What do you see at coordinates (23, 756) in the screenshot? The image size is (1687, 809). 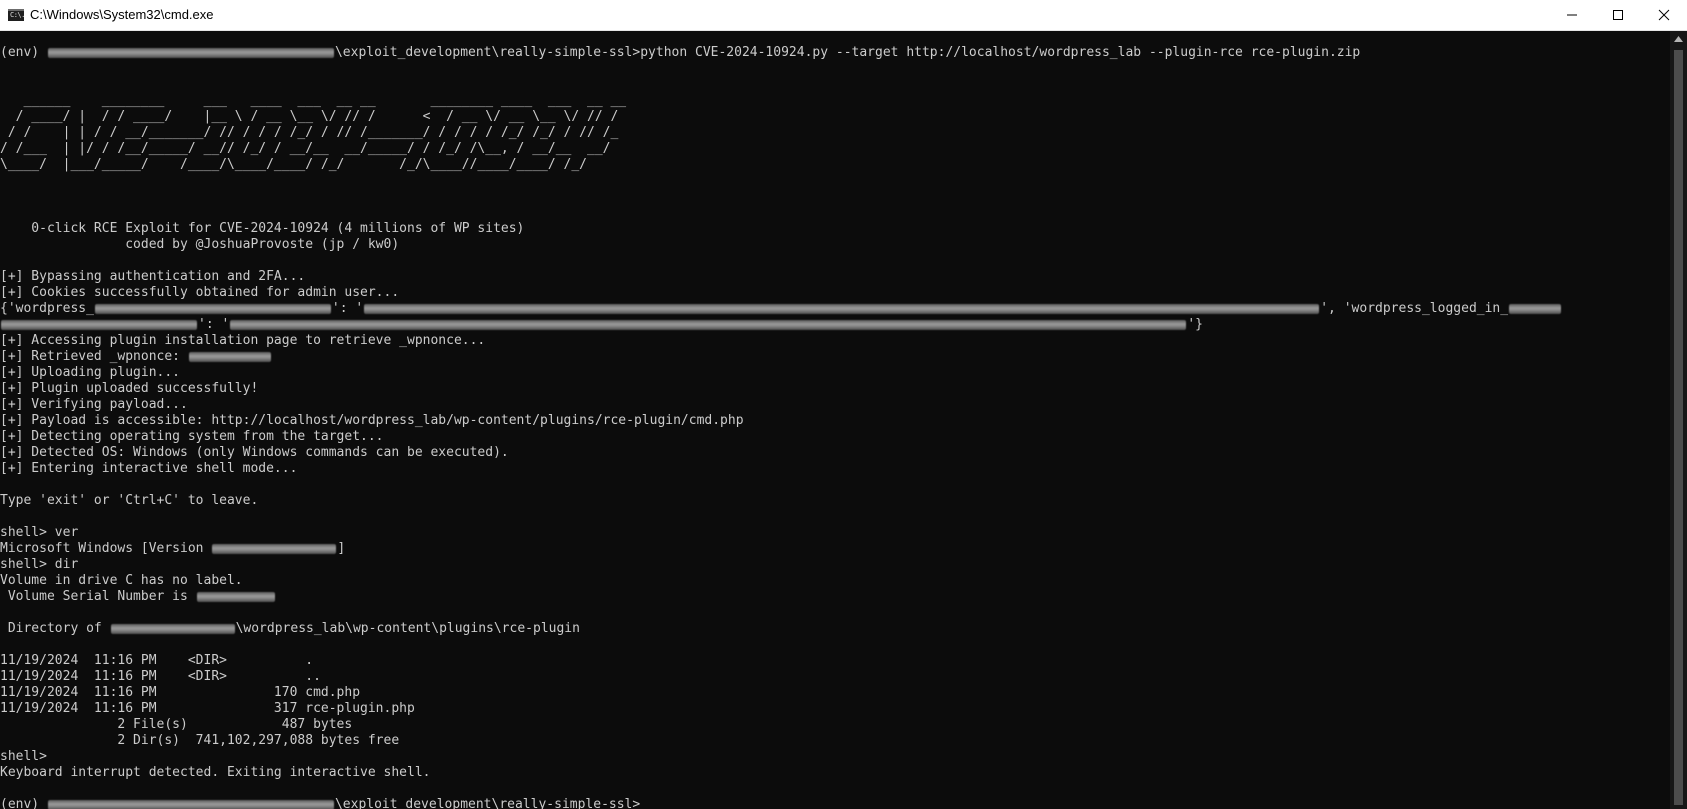 I see `shell-command: shell>` at bounding box center [23, 756].